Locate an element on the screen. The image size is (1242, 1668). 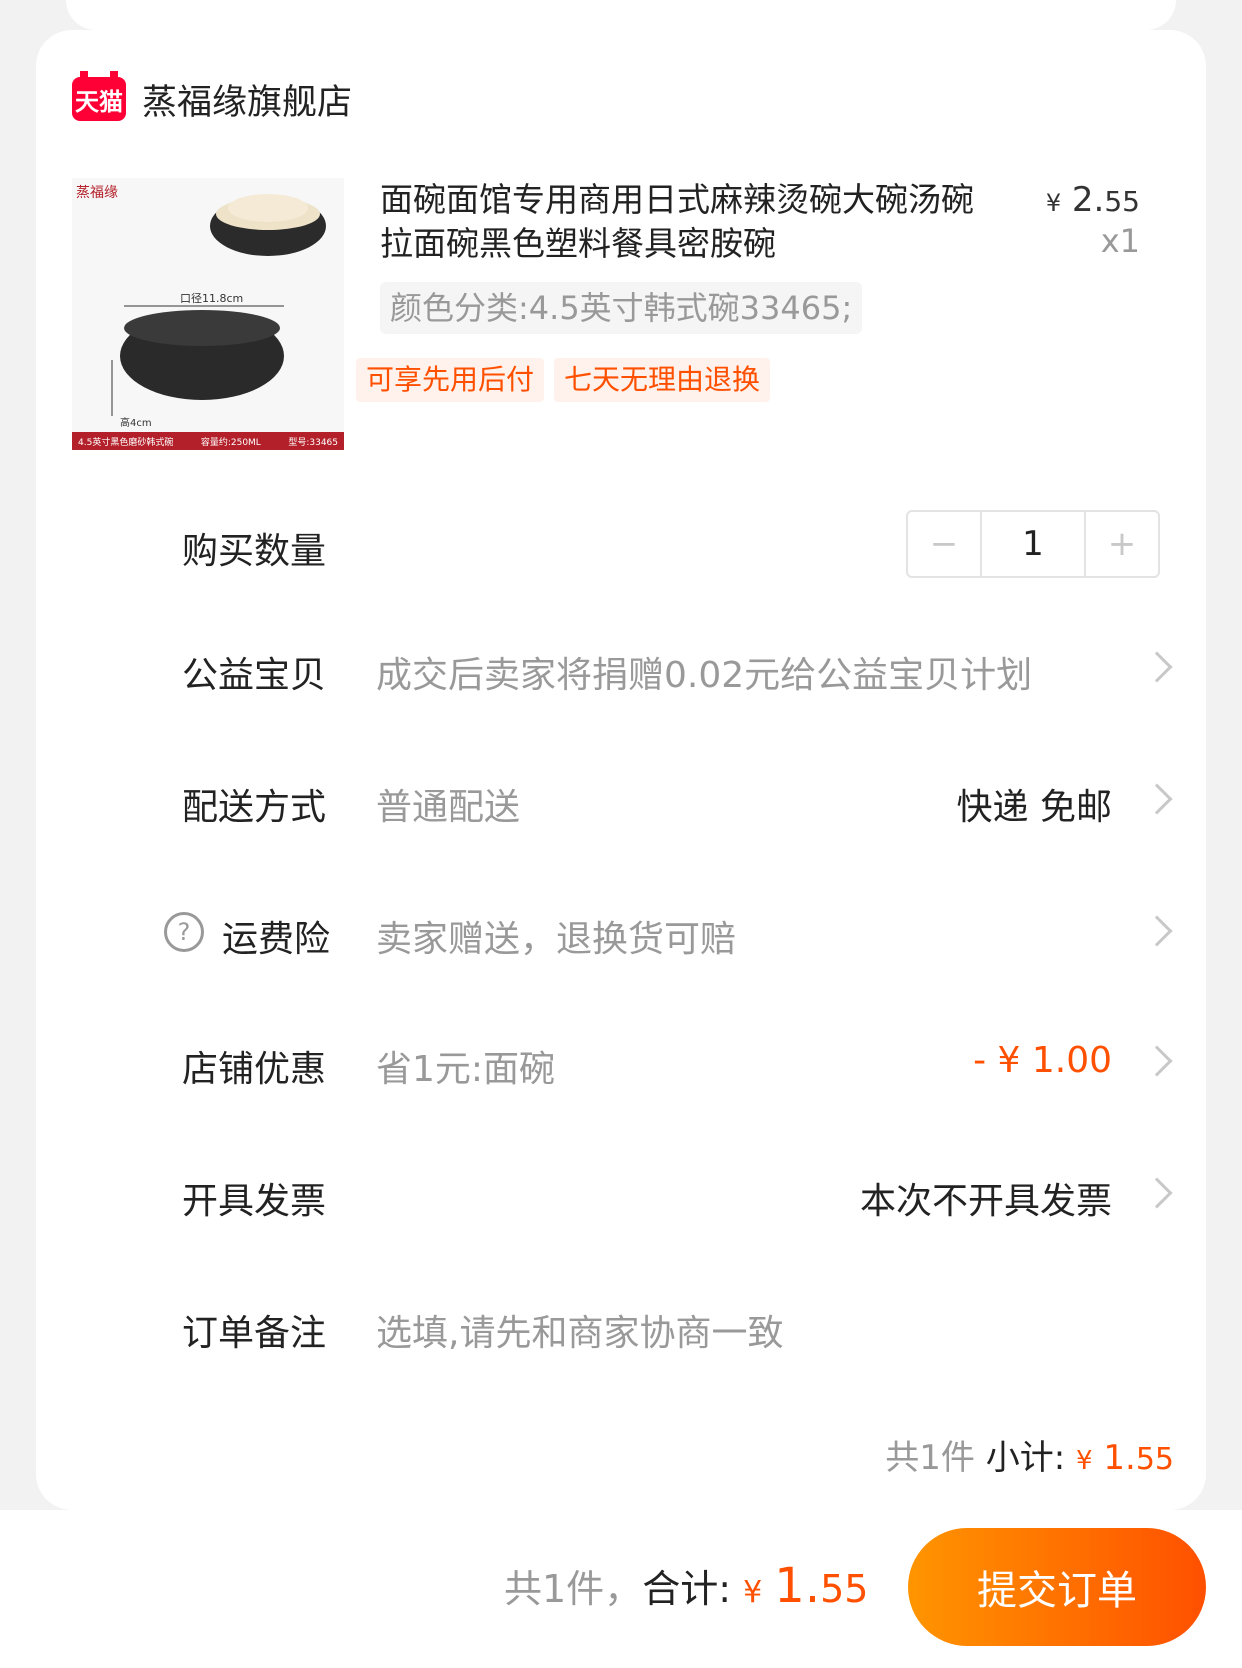
total-int: 1. is located at coordinates (797, 1586).